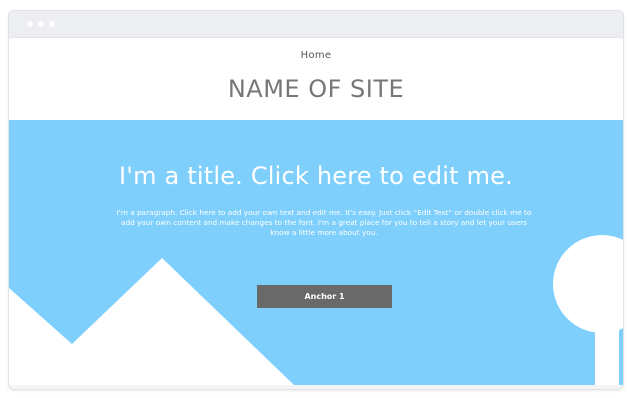  What do you see at coordinates (588, 310) in the screenshot?
I see `tree-shape` at bounding box center [588, 310].